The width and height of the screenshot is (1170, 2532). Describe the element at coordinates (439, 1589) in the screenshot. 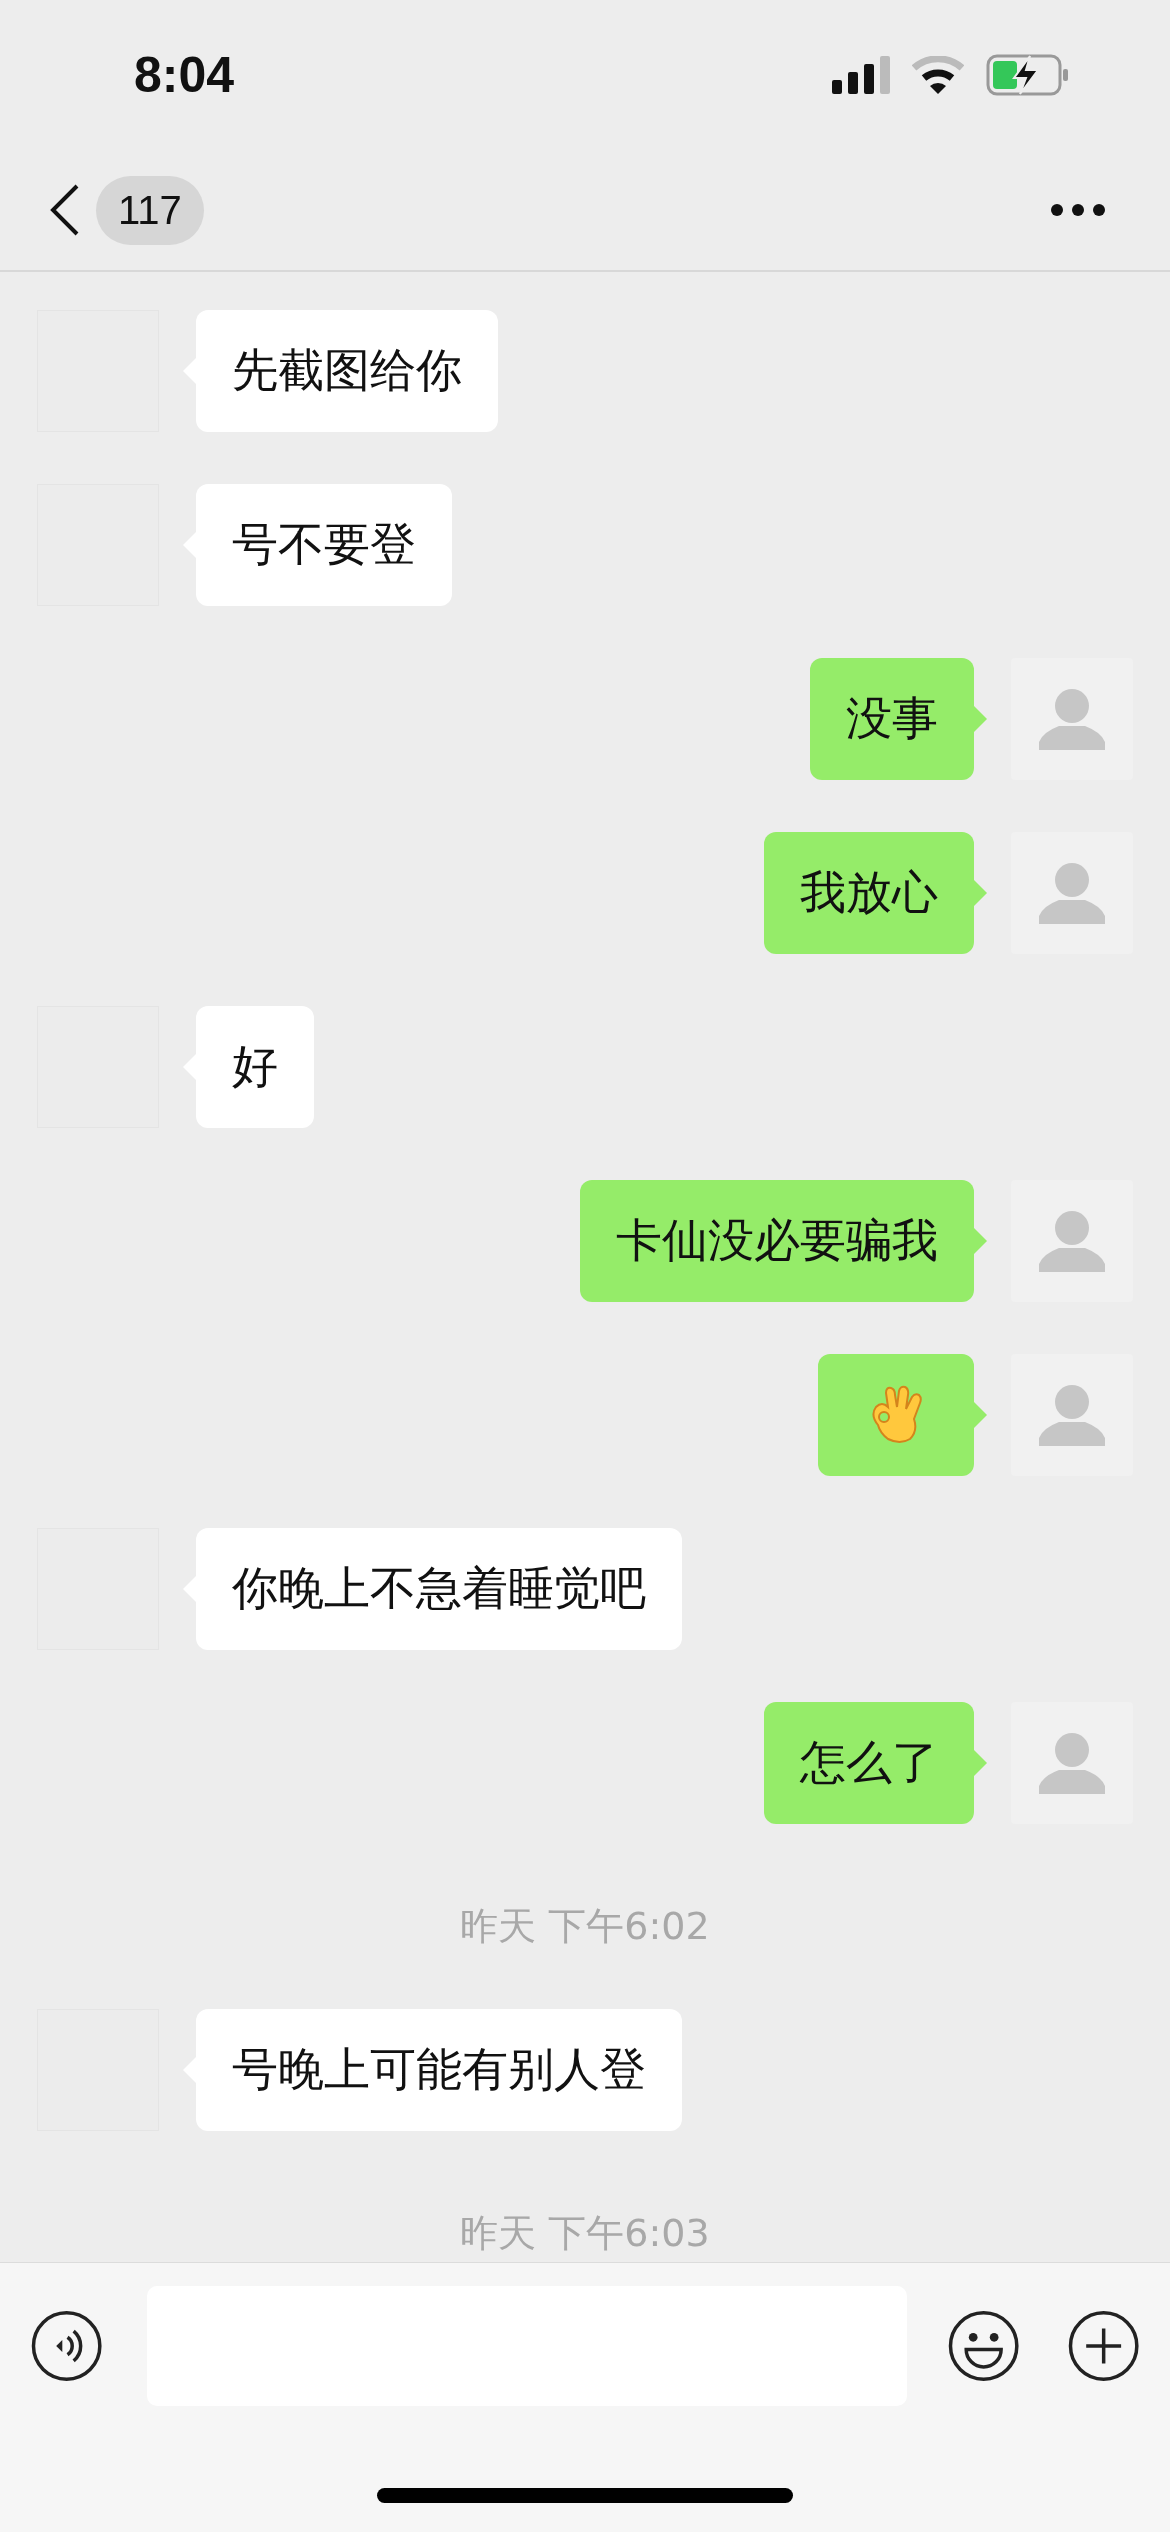

I see `message-bubble: 你晚上不急着睡觉吧` at that location.